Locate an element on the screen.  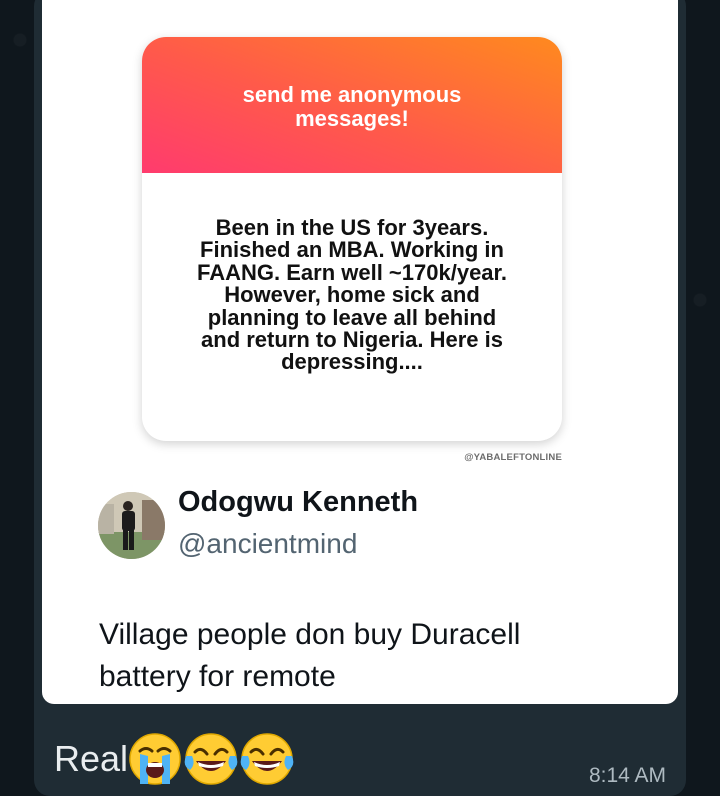
message-timestamp: 8:14 AM is located at coordinates (627, 775).